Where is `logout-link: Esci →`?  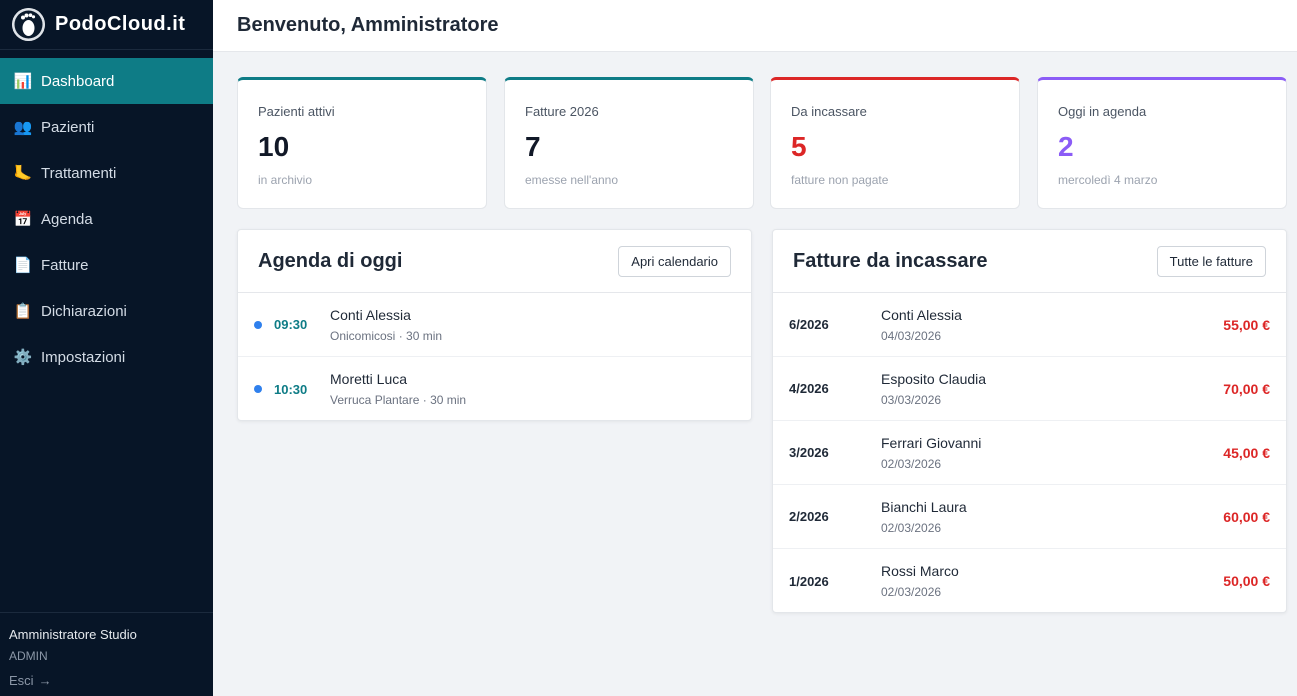 logout-link: Esci → is located at coordinates (30, 680).